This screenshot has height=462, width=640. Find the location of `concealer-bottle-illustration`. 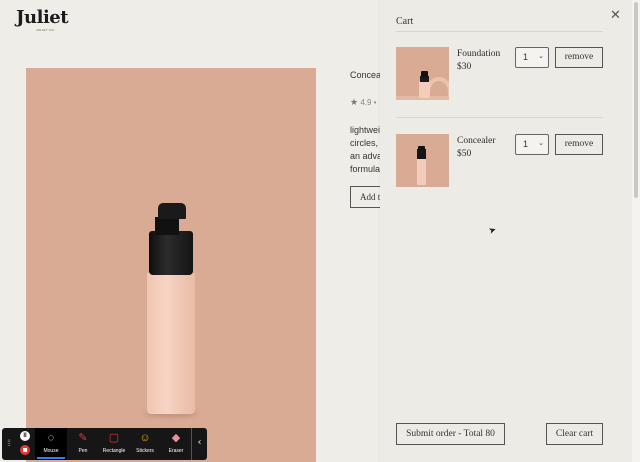

concealer-bottle-illustration is located at coordinates (171, 310).